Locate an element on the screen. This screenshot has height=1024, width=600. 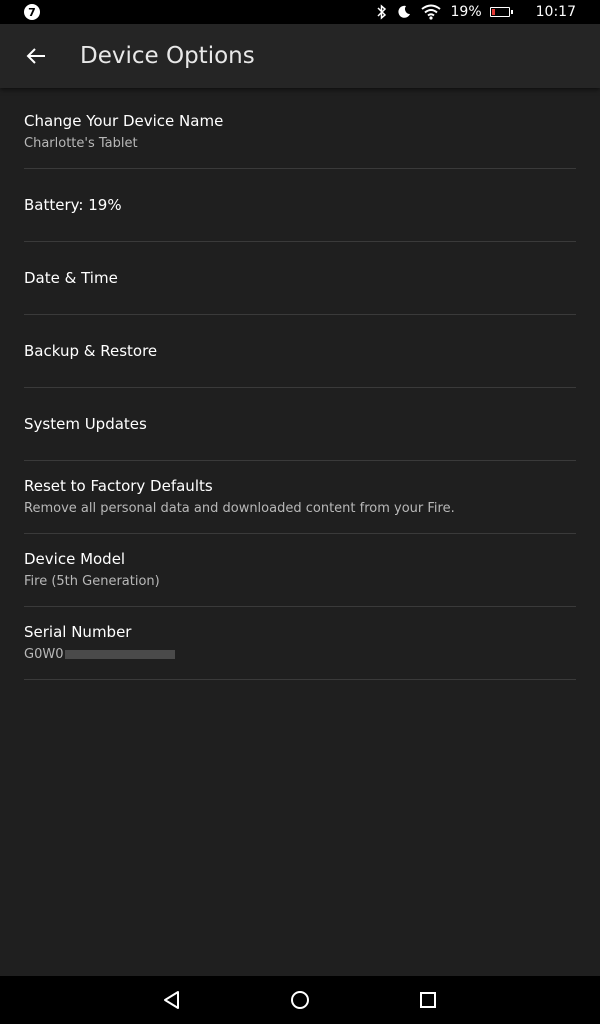
moon-icon is located at coordinates (403, 11).